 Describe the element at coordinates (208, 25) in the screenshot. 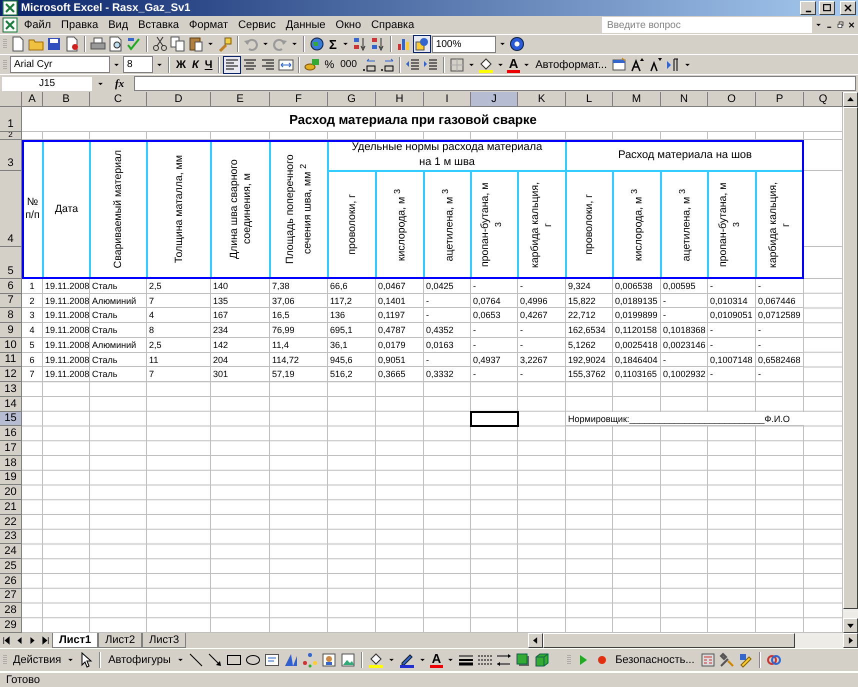

I see `menu-item: Формат` at that location.